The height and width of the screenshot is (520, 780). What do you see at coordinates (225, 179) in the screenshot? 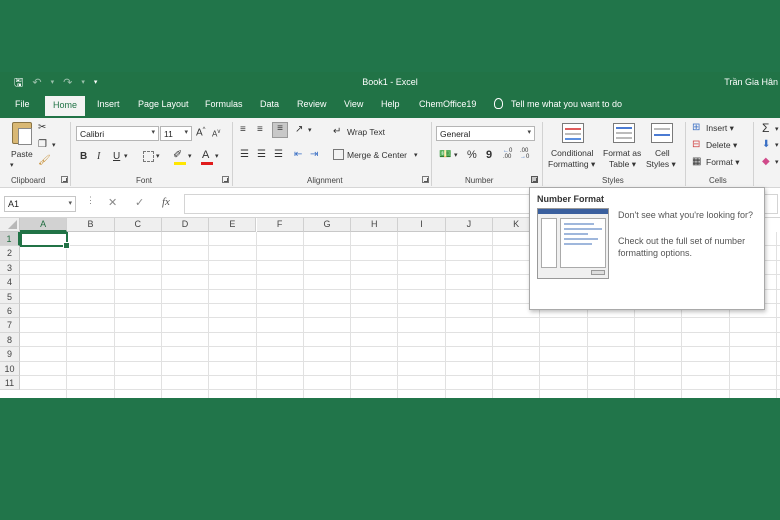
I see `font-launcher-icon` at bounding box center [225, 179].